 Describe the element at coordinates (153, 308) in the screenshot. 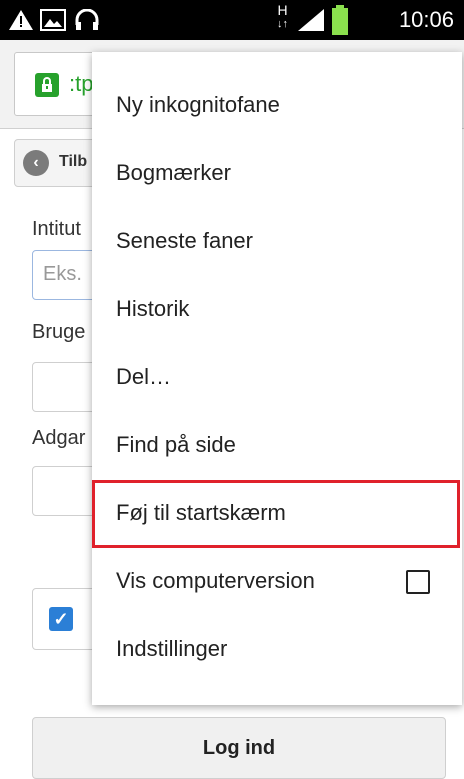

I see `menu-item-label: Historik` at that location.